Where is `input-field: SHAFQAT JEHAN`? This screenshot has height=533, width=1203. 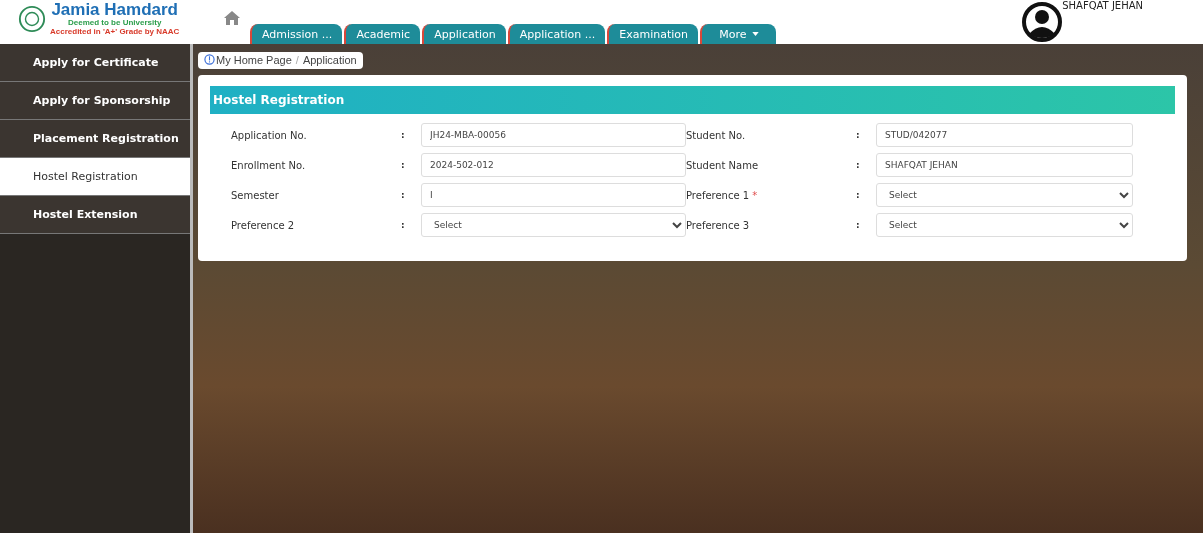 input-field: SHAFQAT JEHAN is located at coordinates (1004, 165).